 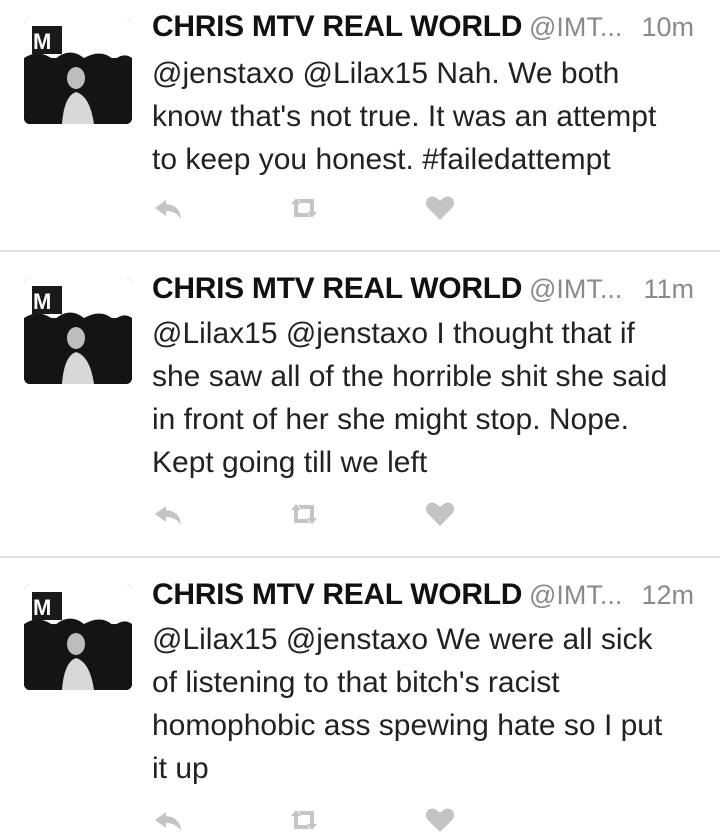 I want to click on tweet-header: CHRIS MTV REAL WORLD @IMT... 12m, so click(x=432, y=598).